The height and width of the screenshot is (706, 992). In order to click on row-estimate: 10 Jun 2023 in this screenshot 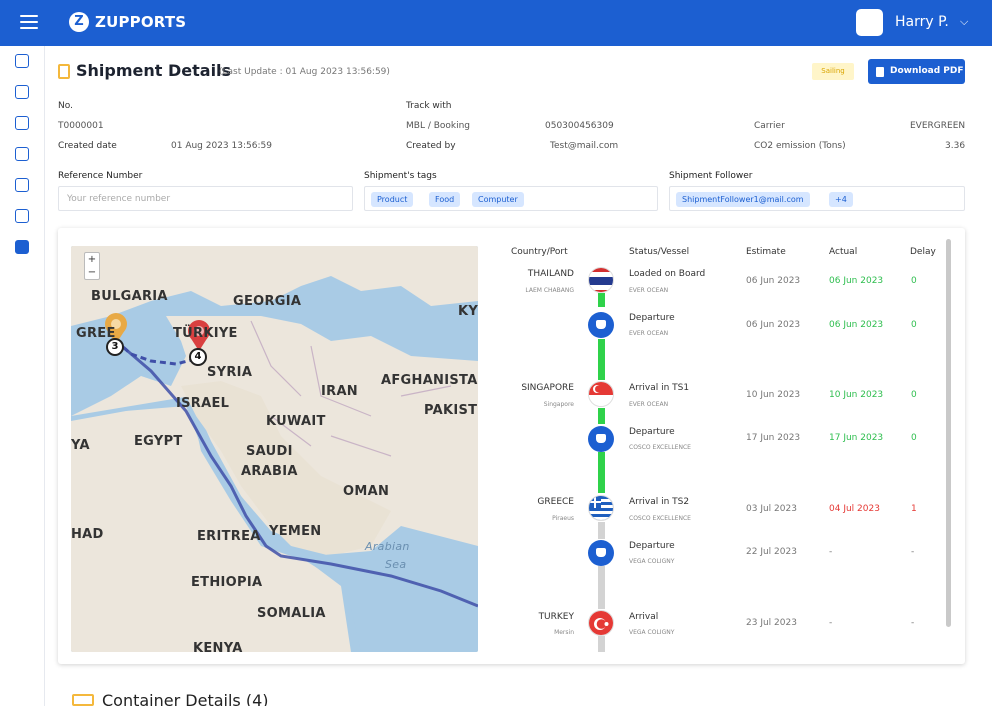, I will do `click(773, 395)`.